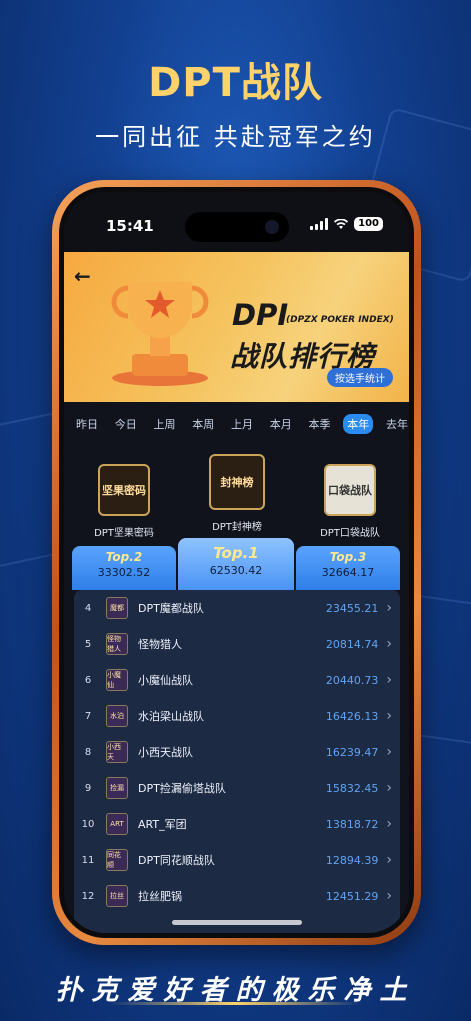 The height and width of the screenshot is (1021, 471). What do you see at coordinates (237, 227) in the screenshot?
I see `dynamic-island` at bounding box center [237, 227].